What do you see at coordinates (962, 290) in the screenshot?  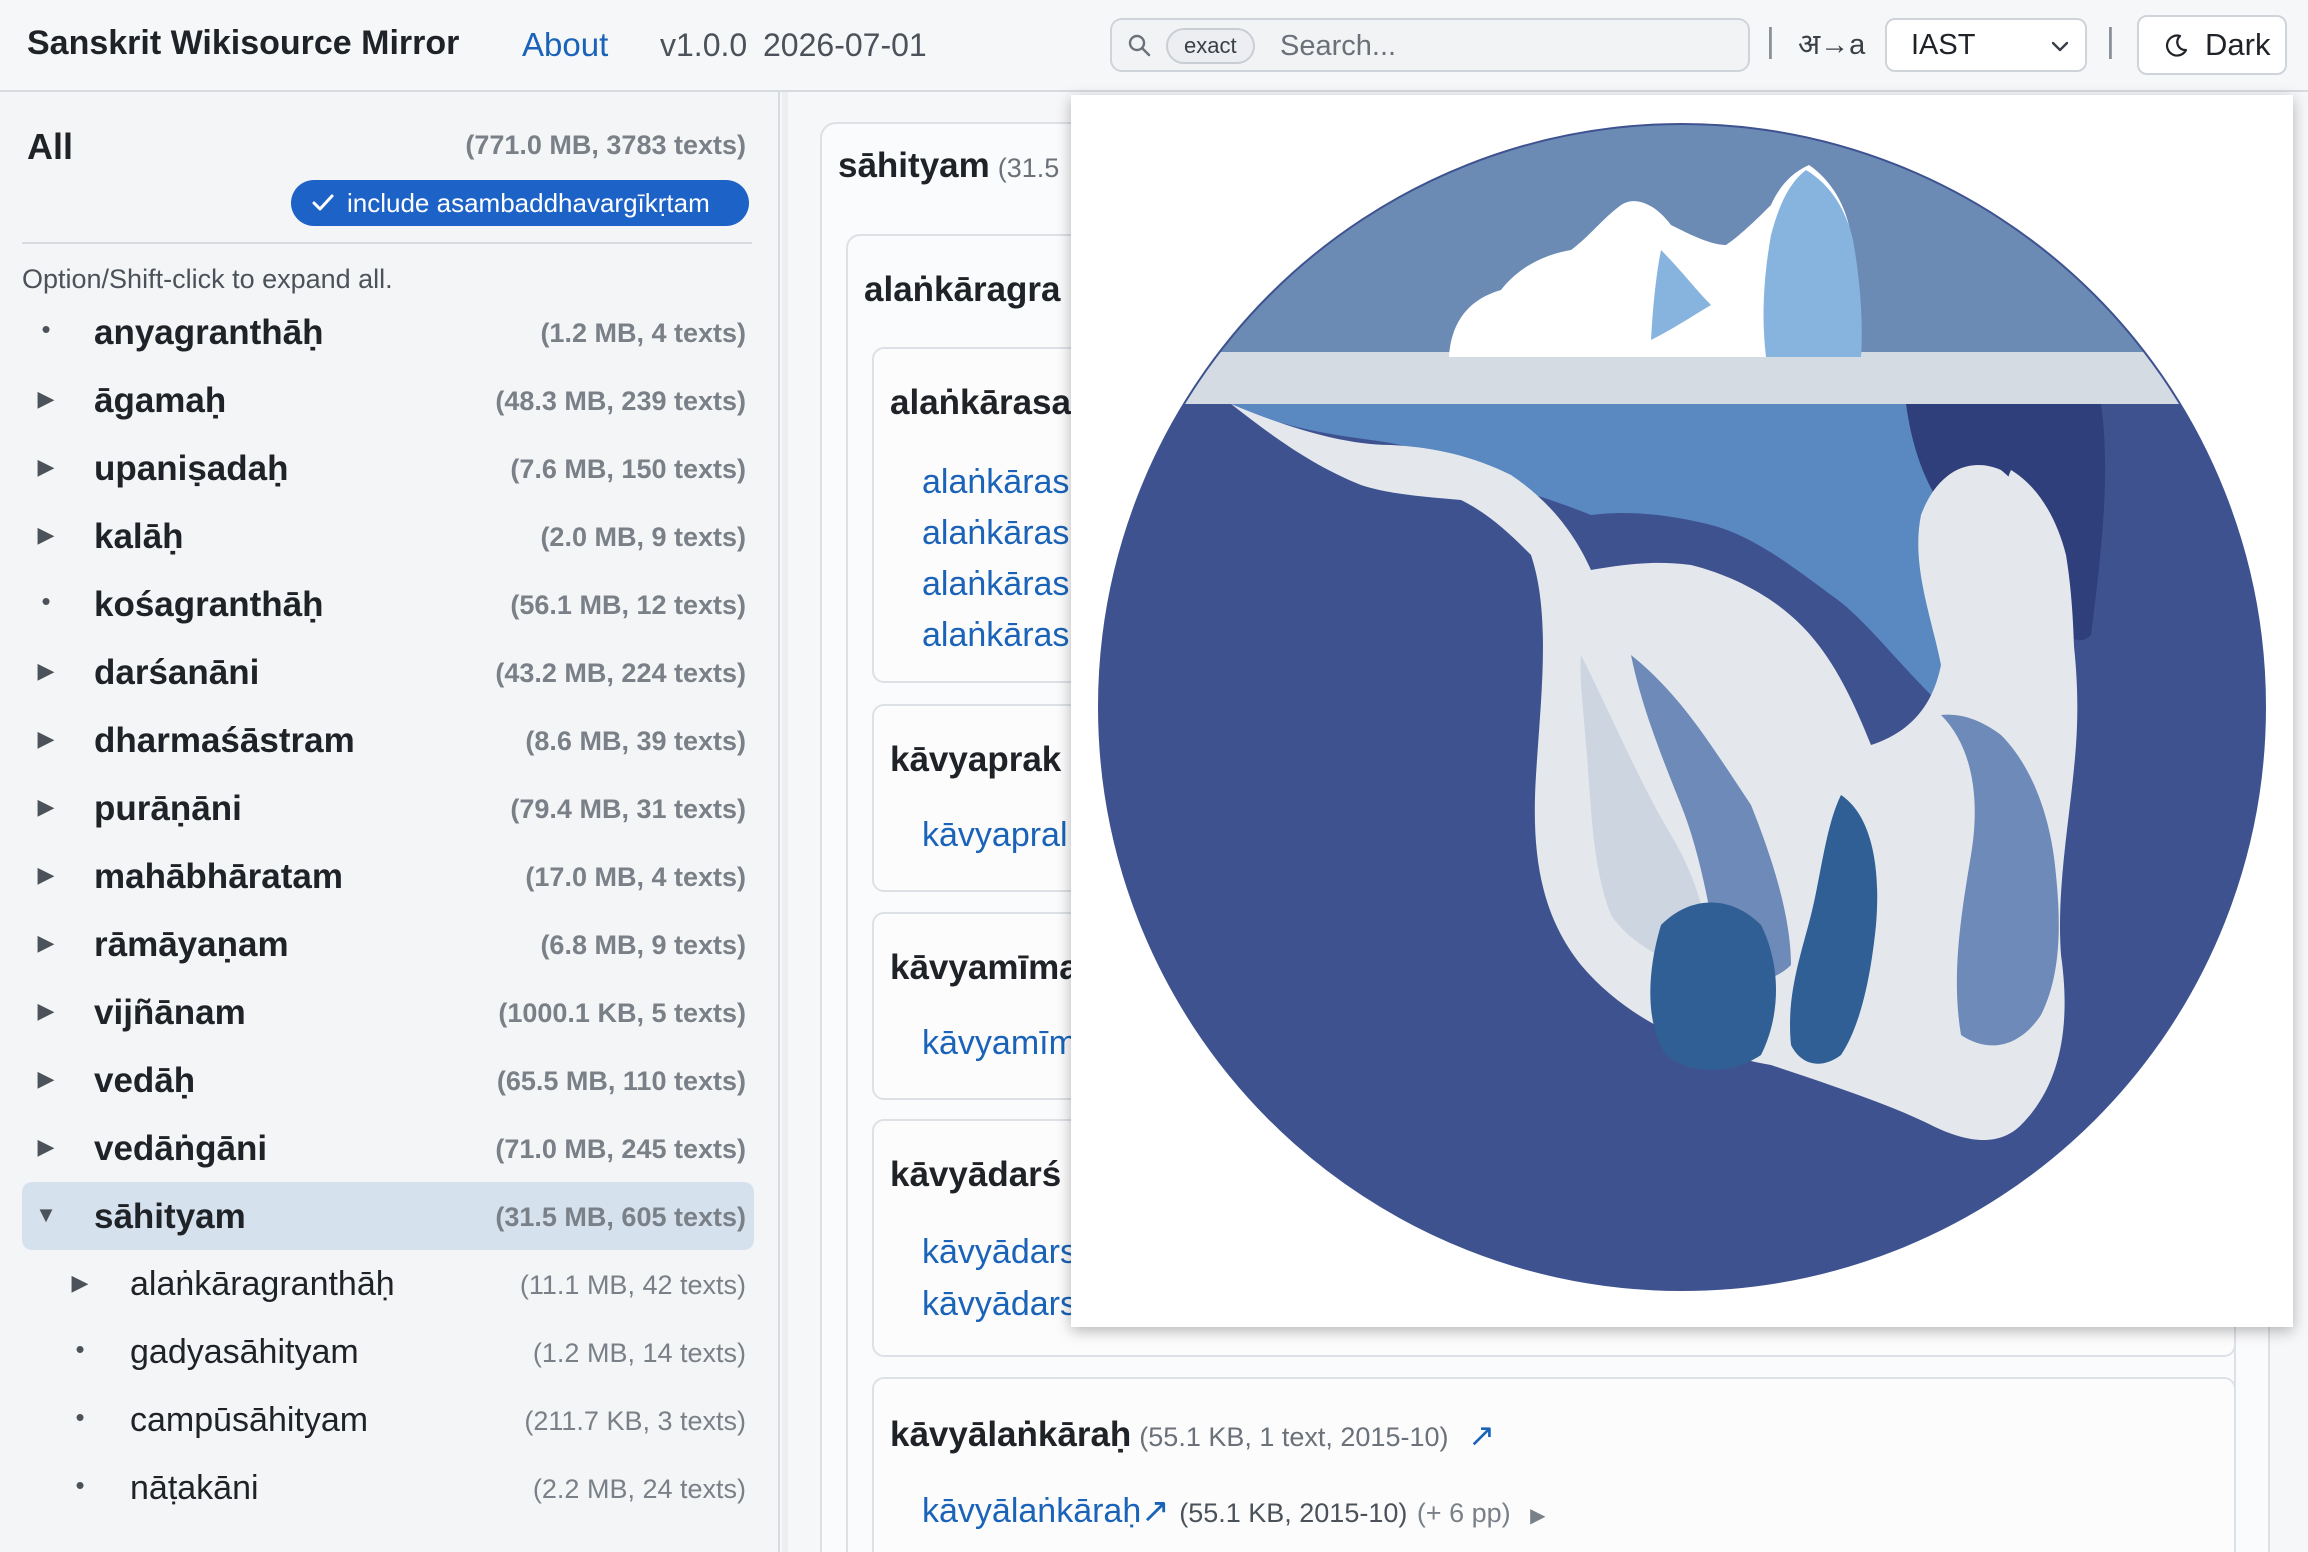 I see `subsection-title: alaṅkāragra` at bounding box center [962, 290].